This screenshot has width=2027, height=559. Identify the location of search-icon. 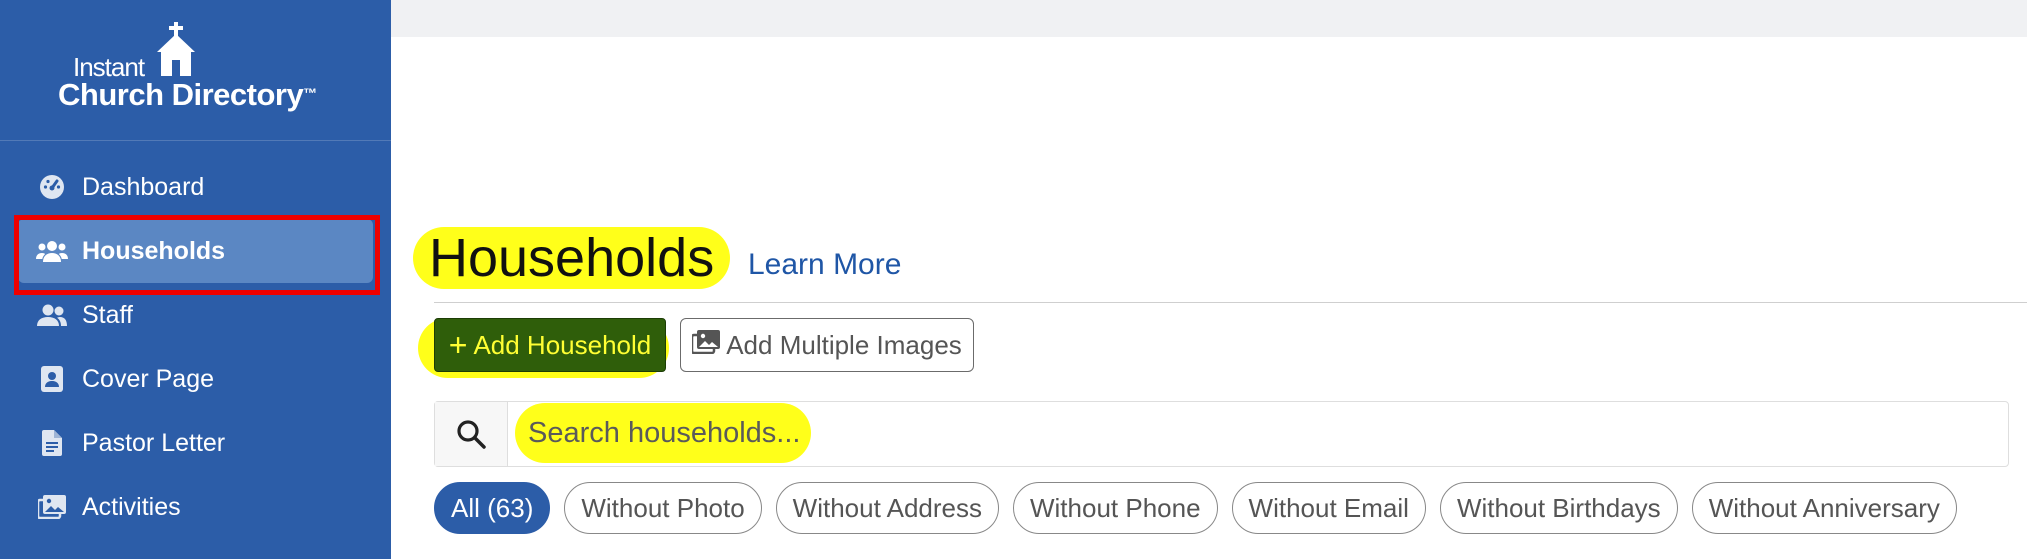
(471, 434).